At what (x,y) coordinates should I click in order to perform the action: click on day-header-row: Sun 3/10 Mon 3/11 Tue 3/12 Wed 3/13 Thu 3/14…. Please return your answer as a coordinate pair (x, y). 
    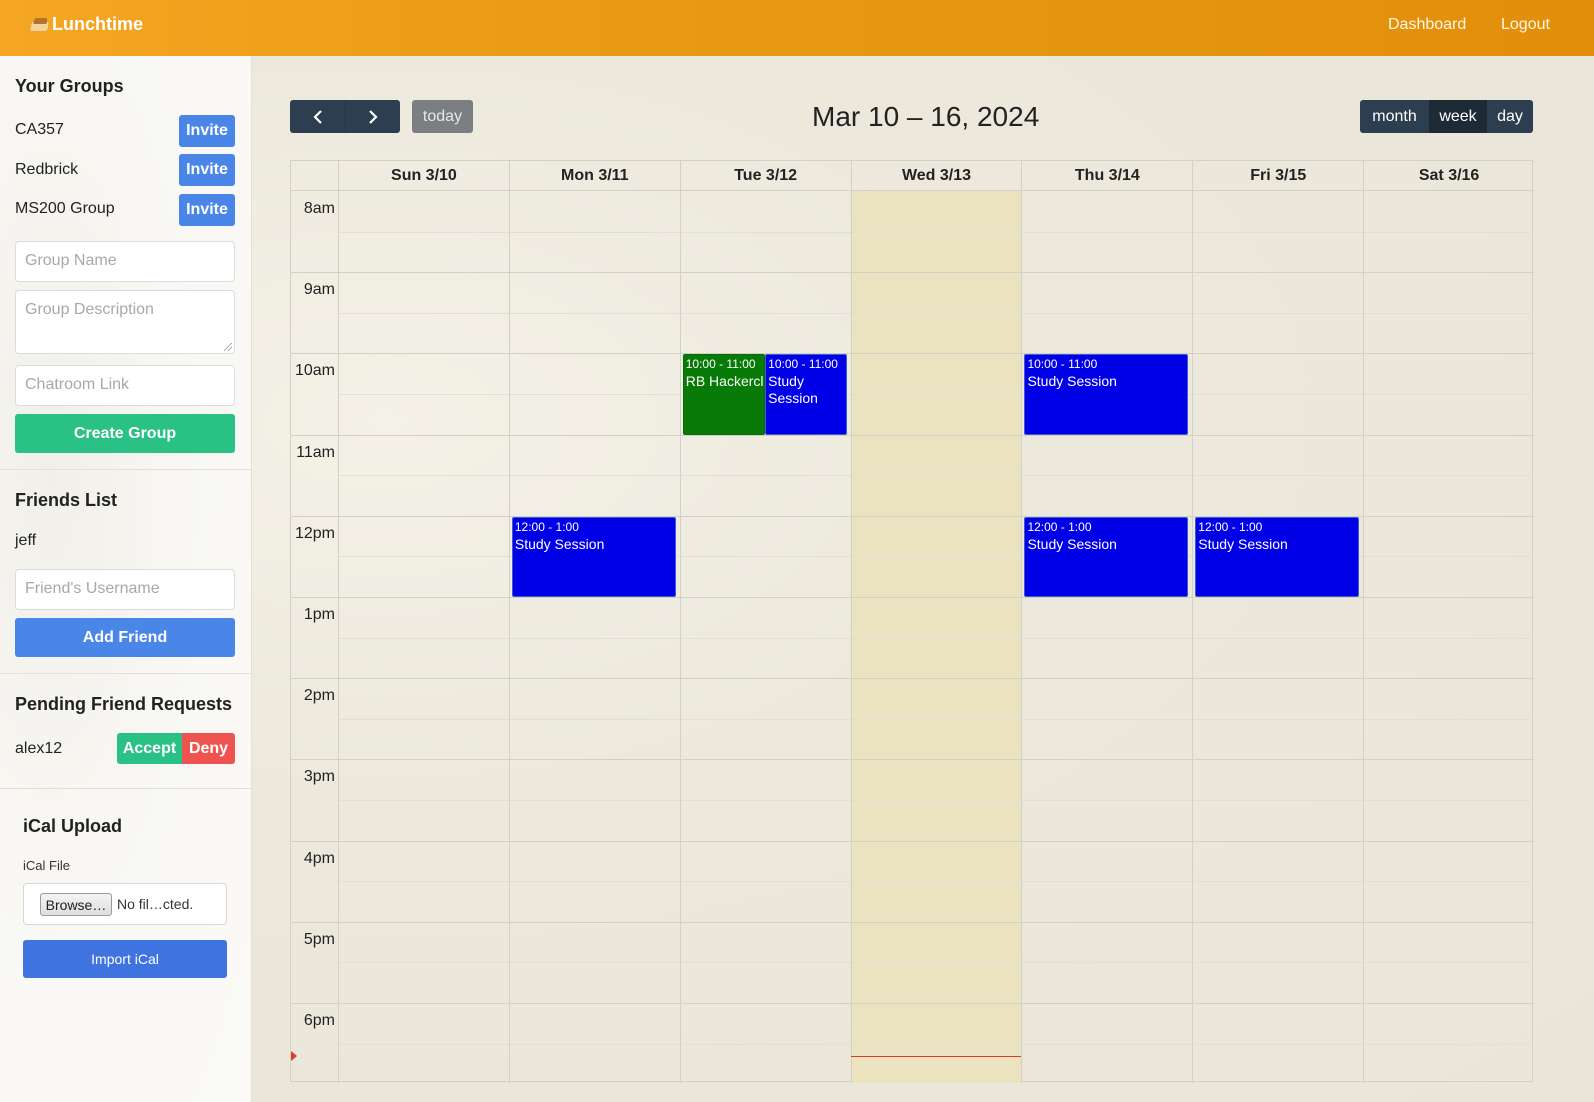
    Looking at the image, I should click on (912, 176).